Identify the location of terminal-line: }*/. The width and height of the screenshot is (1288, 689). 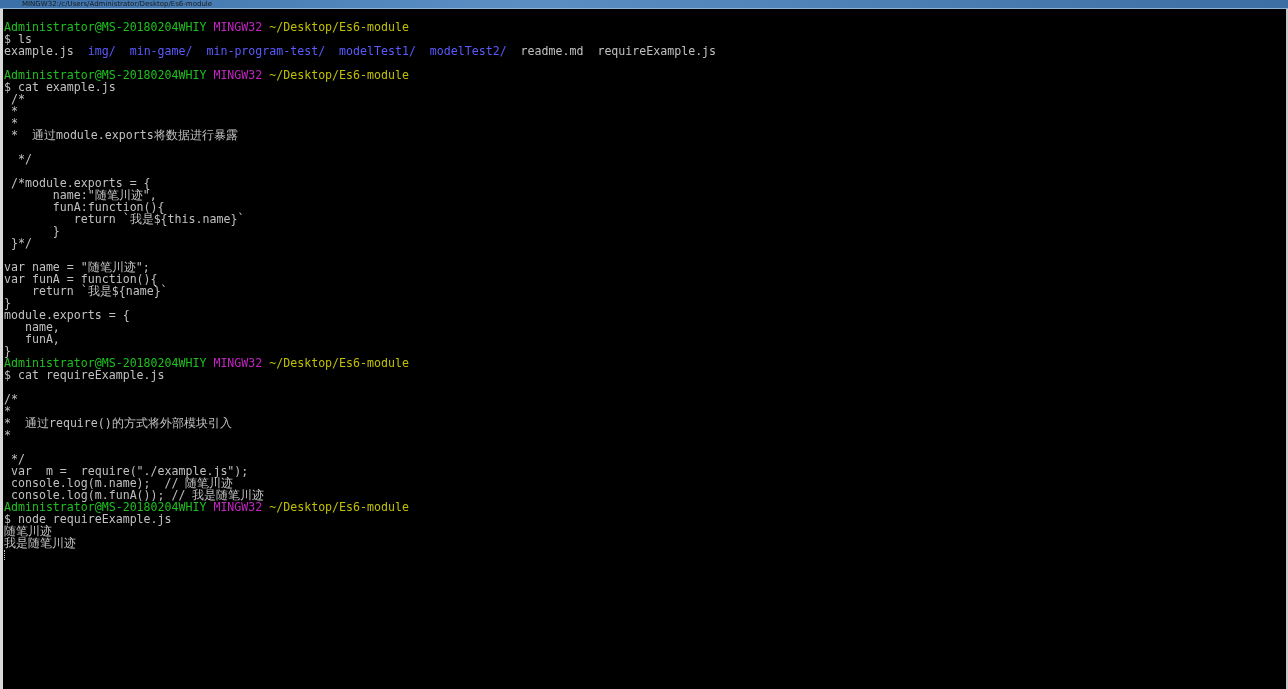
(20, 243).